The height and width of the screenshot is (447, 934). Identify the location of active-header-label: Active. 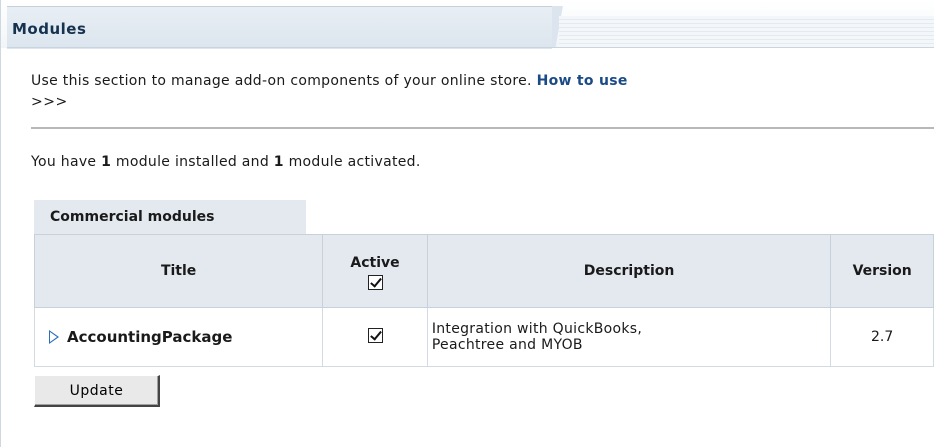
(375, 262).